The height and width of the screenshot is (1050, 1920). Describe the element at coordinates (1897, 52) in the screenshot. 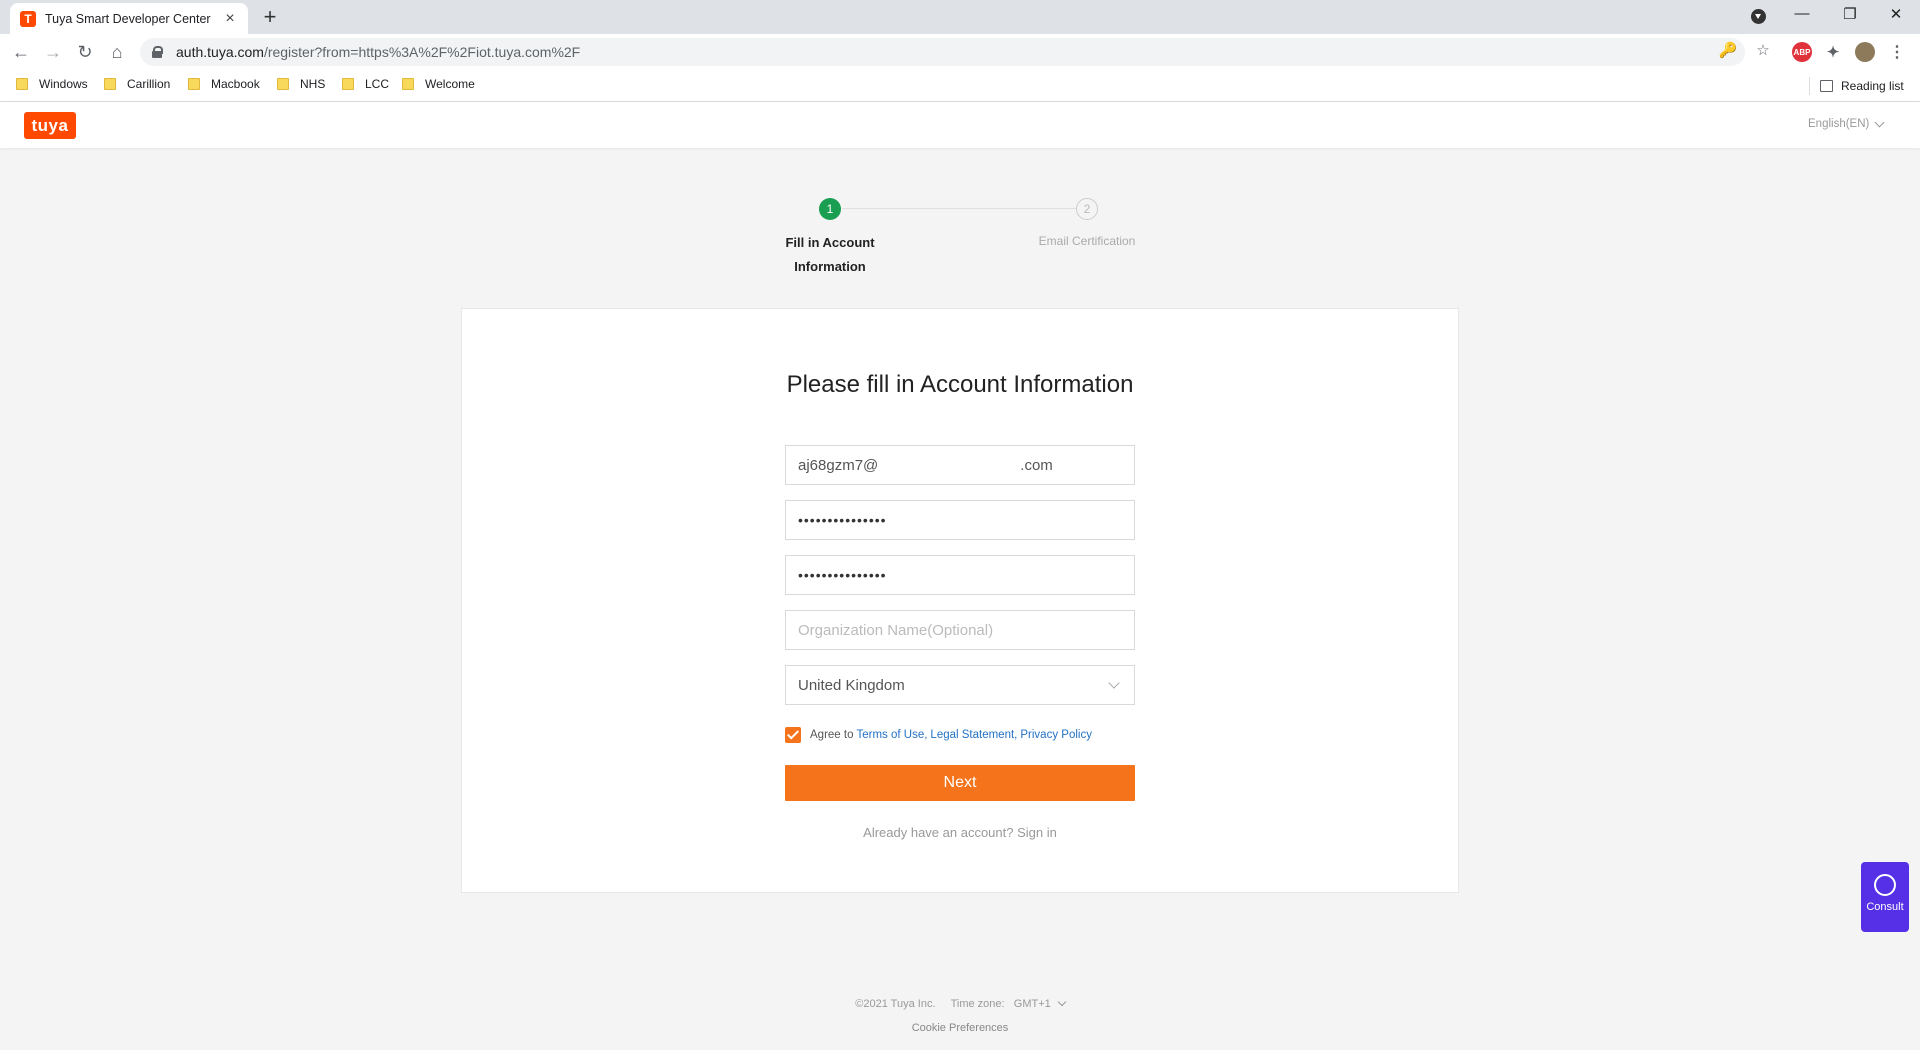

I see `browser-menu-icon: ⋮` at that location.